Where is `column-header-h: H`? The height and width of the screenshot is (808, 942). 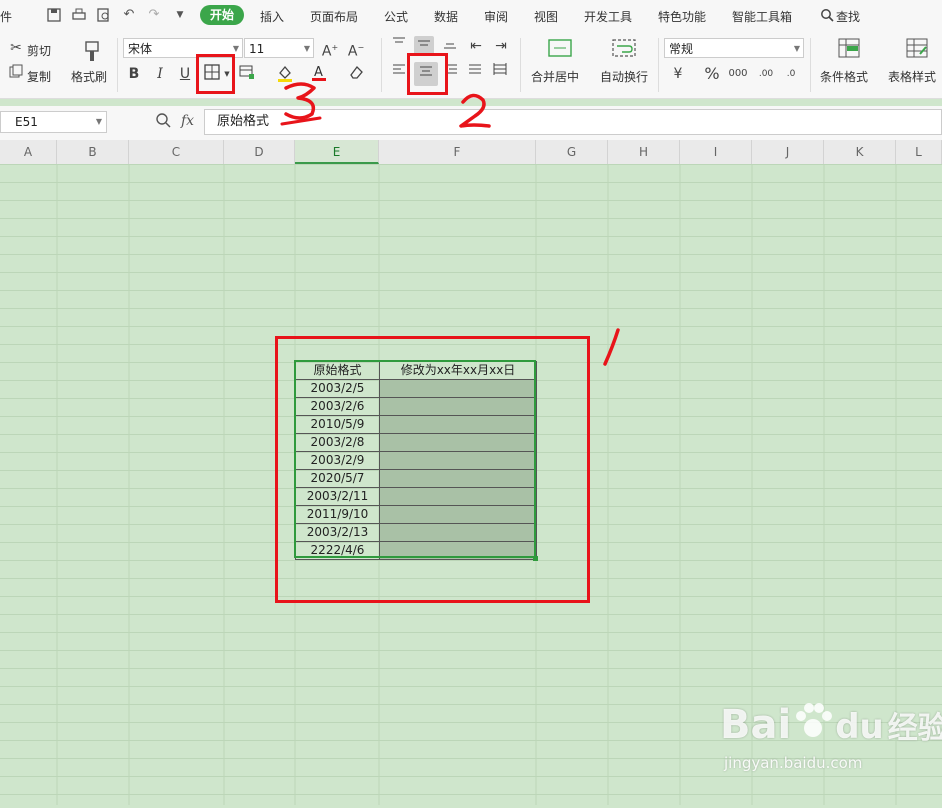 column-header-h: H is located at coordinates (644, 152).